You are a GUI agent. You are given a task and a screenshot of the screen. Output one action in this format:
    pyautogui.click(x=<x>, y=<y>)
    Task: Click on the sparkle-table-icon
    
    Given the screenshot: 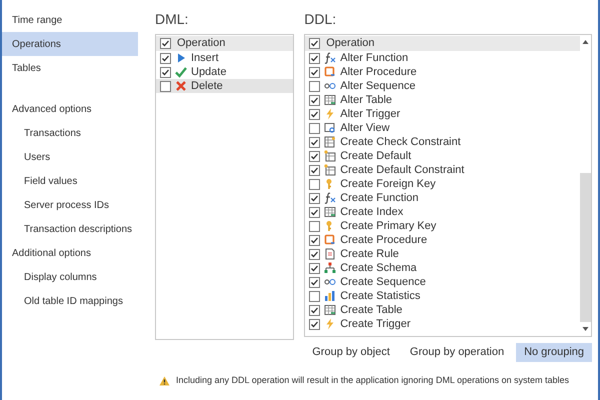 What is the action you would take?
    pyautogui.click(x=330, y=170)
    